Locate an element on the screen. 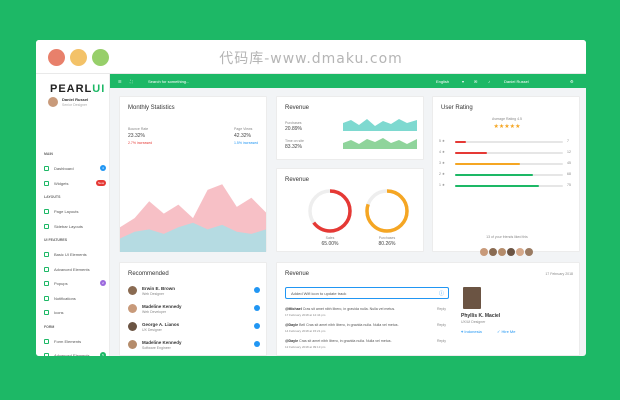  sidebar-item: Form Elements is located at coordinates (75, 342).